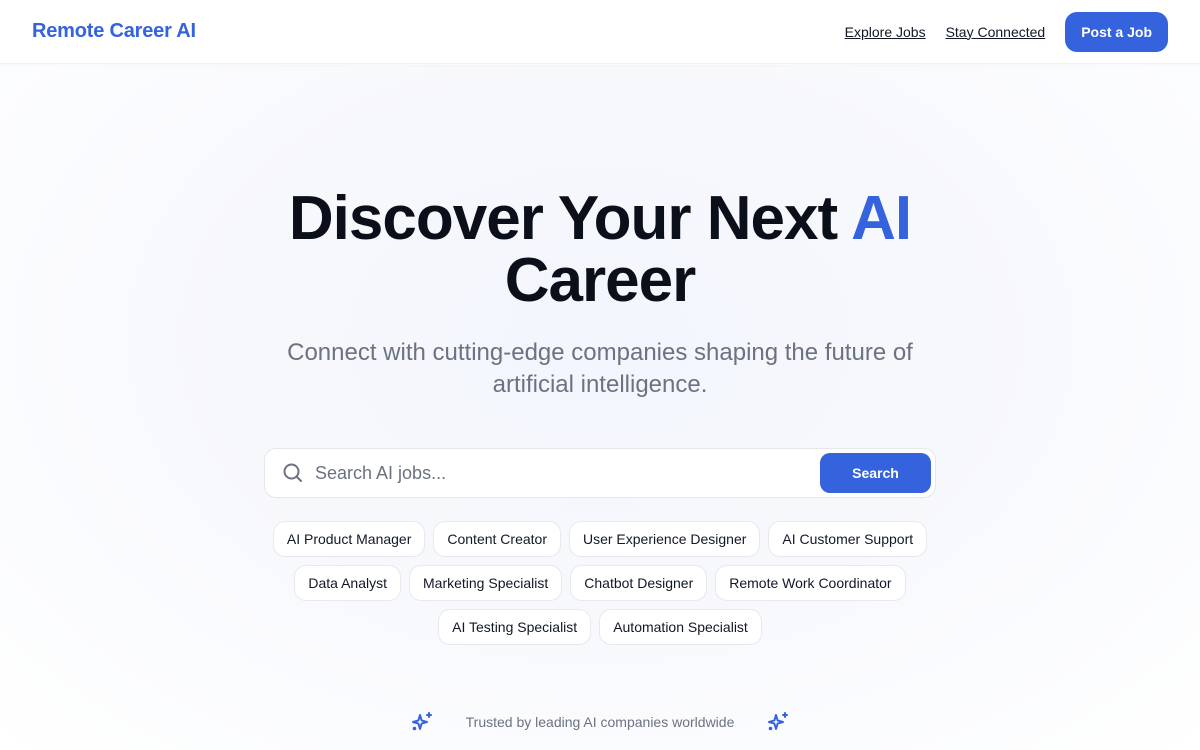  Describe the element at coordinates (114, 31) in the screenshot. I see `logo: Remote Career AI` at that location.